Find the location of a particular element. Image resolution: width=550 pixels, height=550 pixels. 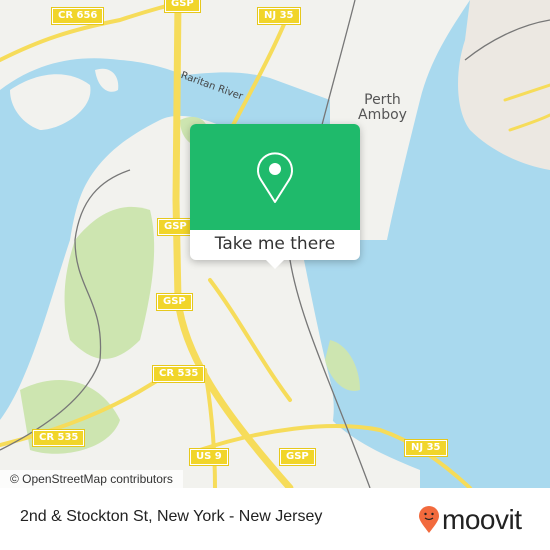

popup-header is located at coordinates (275, 177).